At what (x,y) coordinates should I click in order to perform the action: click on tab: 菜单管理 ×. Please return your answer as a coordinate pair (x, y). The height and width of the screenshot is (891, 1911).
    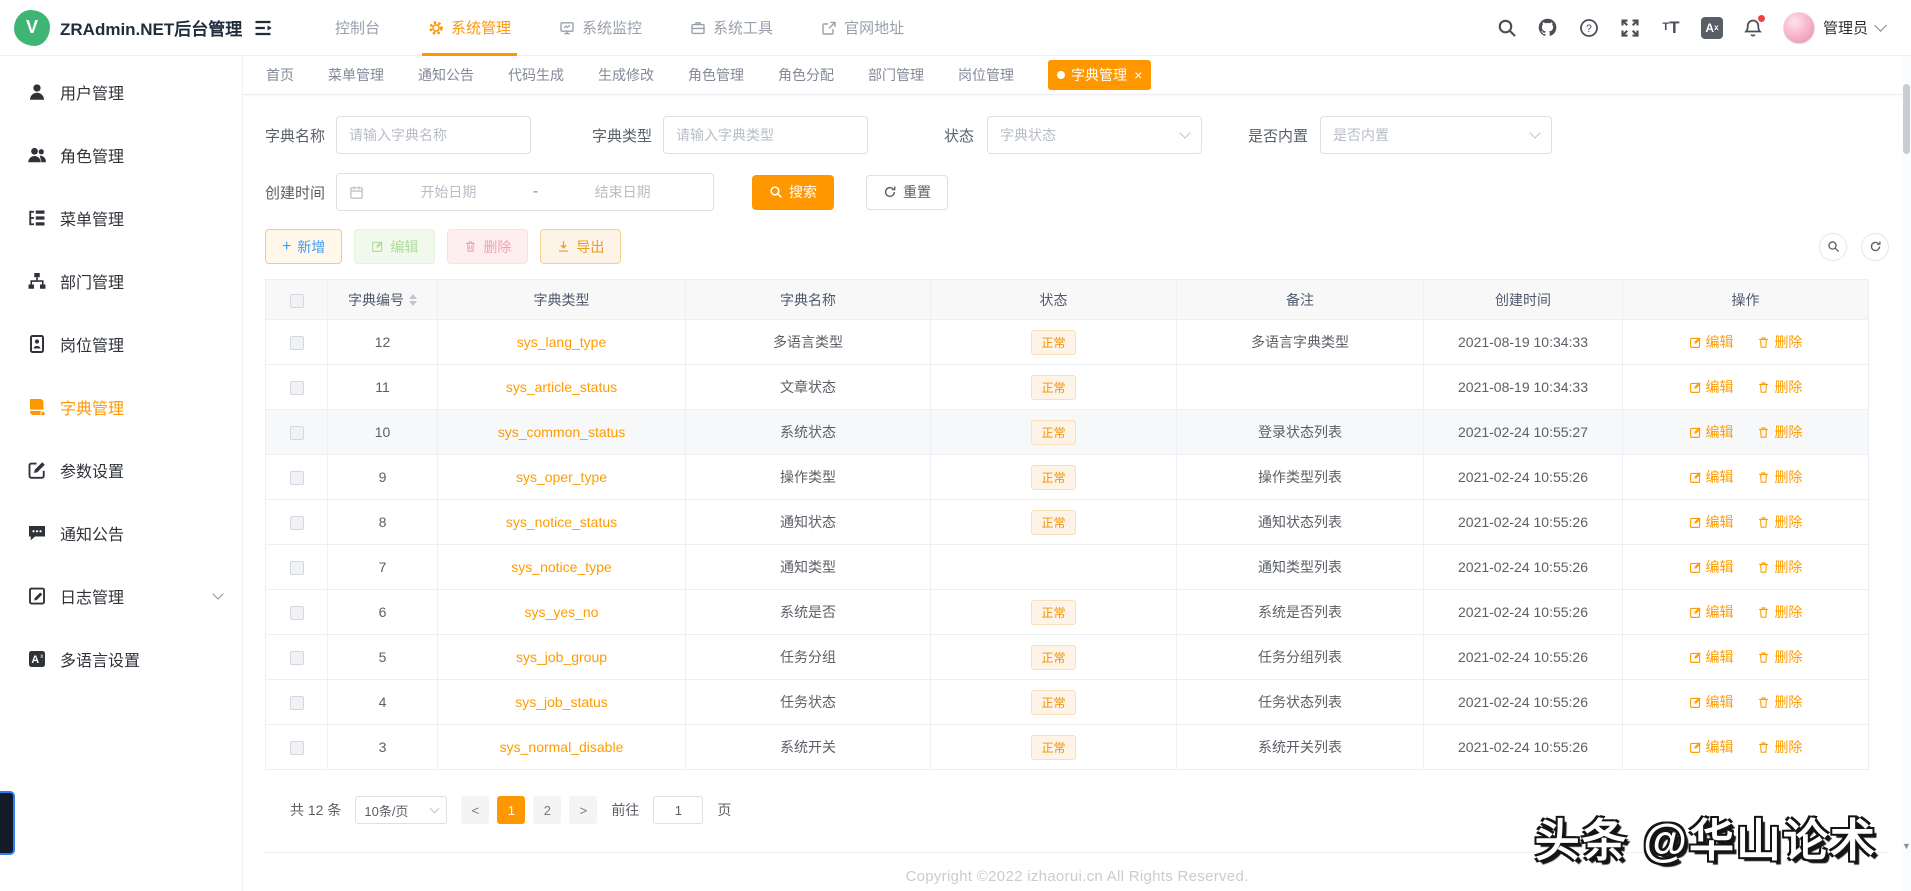
    Looking at the image, I should click on (356, 75).